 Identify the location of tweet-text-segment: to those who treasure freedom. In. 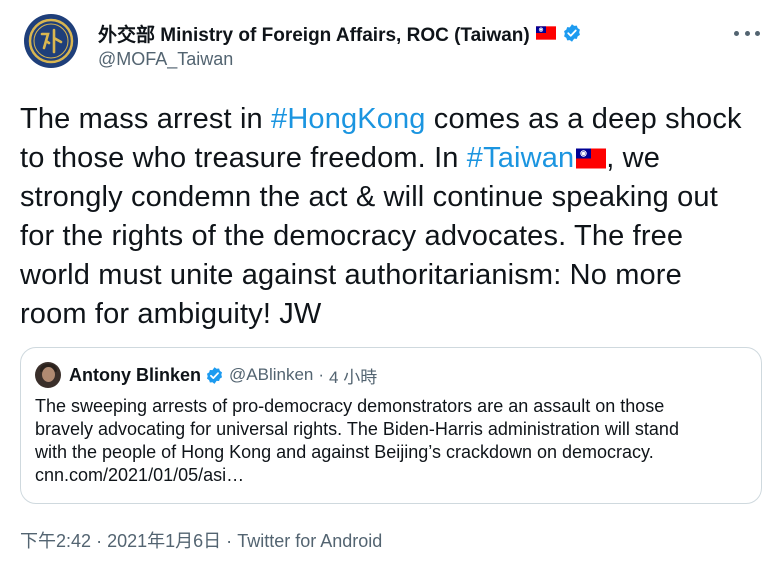
(243, 158).